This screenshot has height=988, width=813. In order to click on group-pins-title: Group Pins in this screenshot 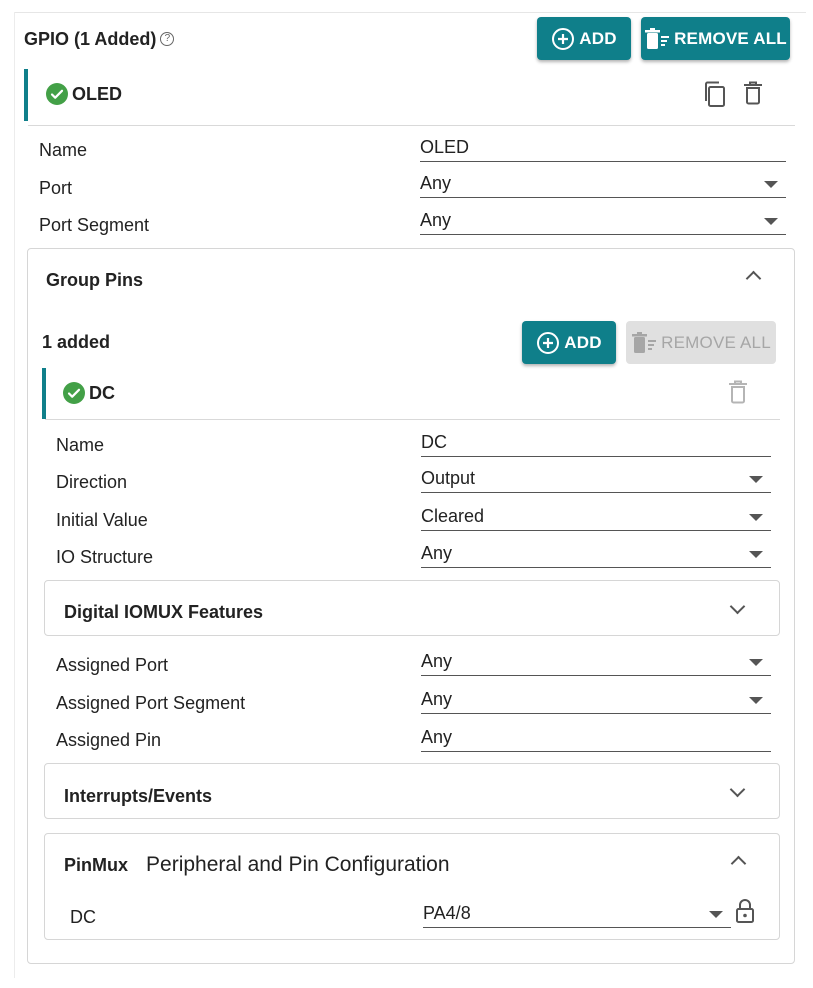, I will do `click(95, 280)`.